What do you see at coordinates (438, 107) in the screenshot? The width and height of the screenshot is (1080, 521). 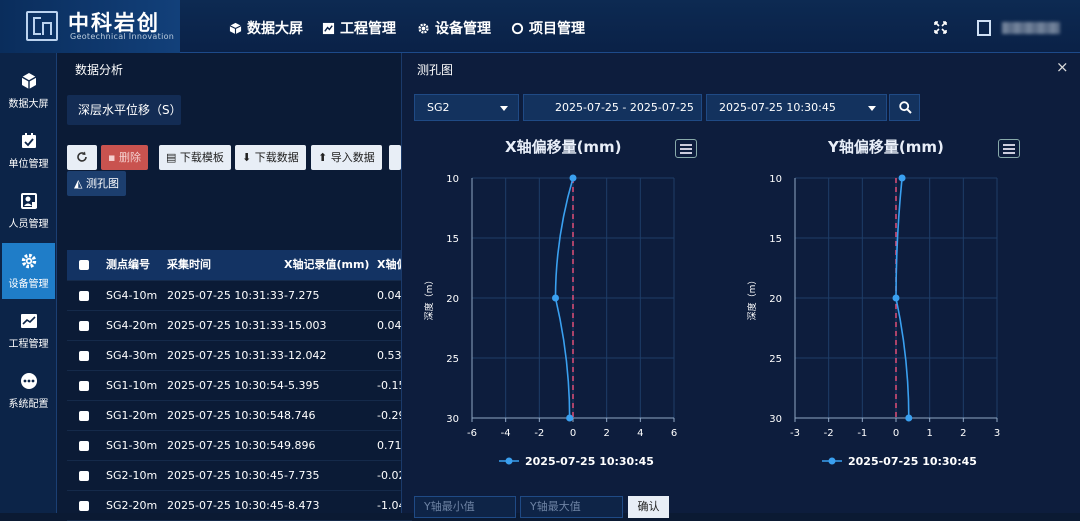 I see `point-select-value: SG2` at bounding box center [438, 107].